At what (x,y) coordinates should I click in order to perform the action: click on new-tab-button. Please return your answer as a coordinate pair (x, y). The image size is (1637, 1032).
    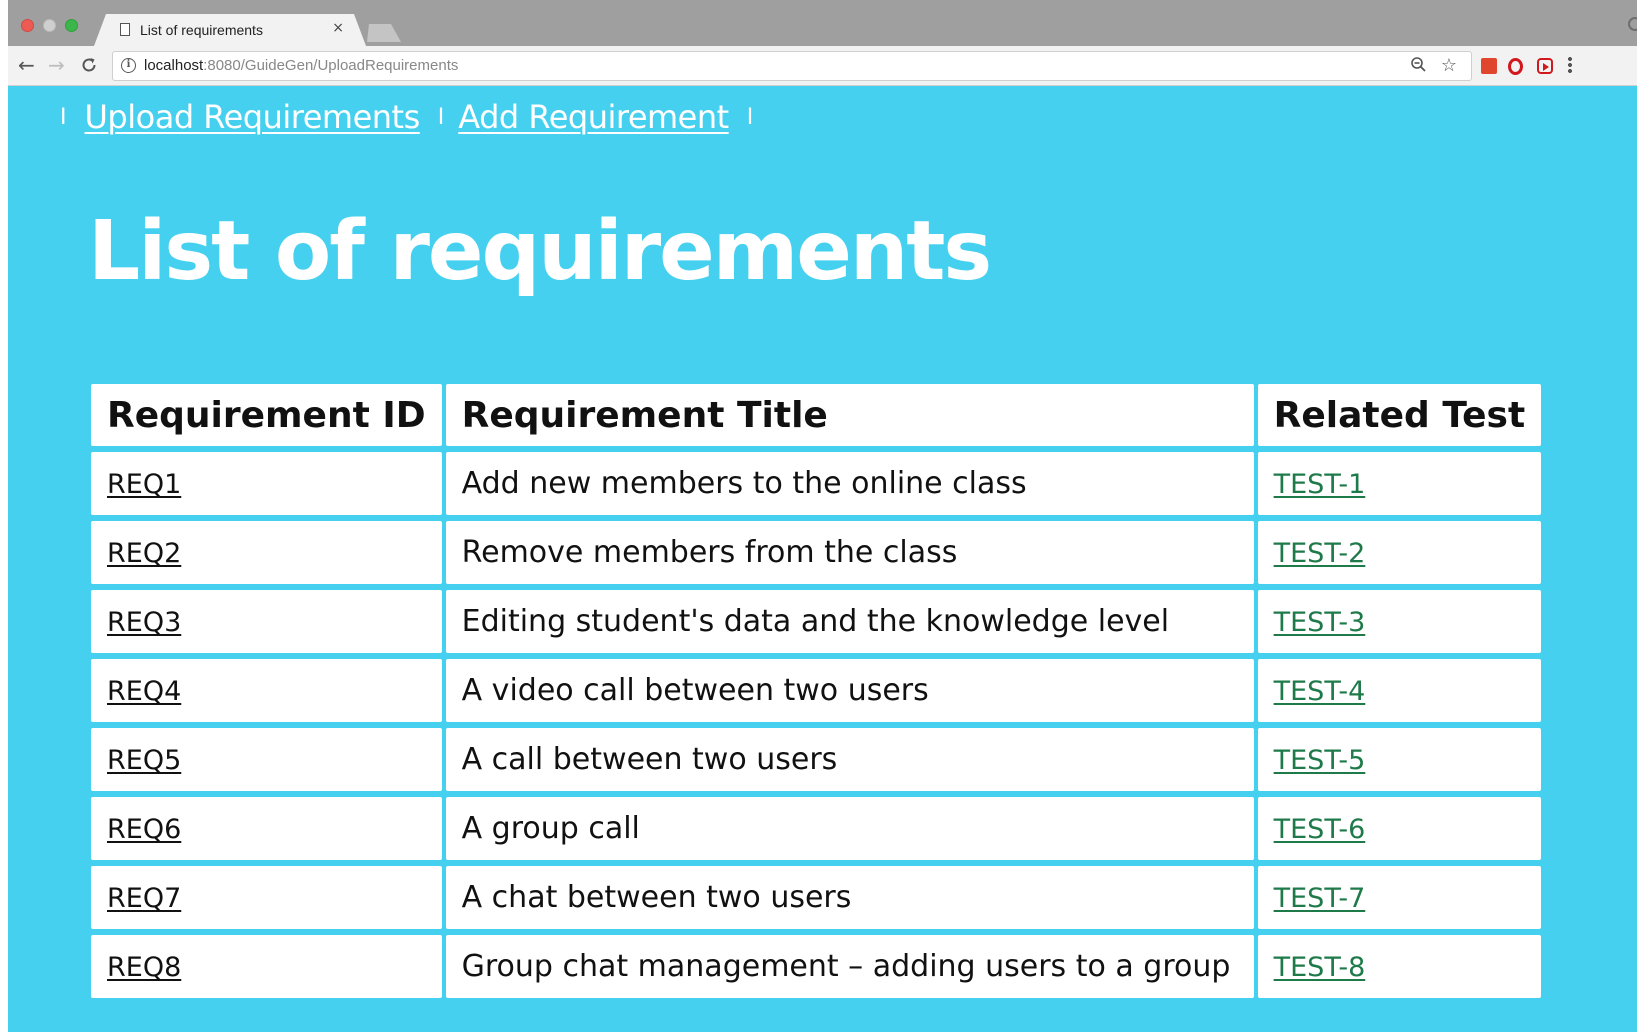
    Looking at the image, I should click on (382, 33).